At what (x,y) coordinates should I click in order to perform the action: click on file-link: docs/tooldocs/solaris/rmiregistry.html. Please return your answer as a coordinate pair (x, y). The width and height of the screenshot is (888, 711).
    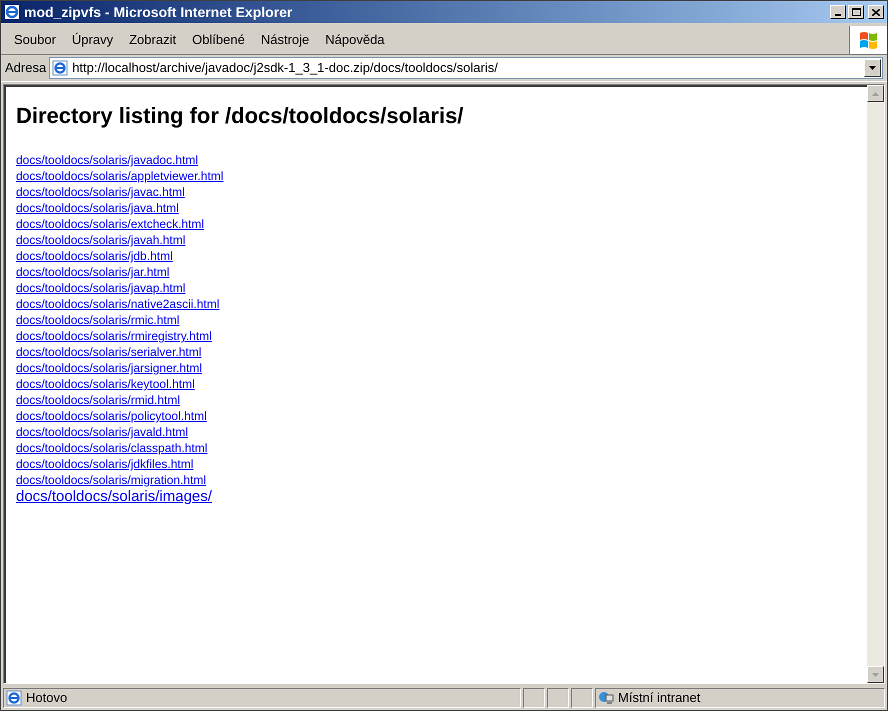
    Looking at the image, I should click on (114, 336).